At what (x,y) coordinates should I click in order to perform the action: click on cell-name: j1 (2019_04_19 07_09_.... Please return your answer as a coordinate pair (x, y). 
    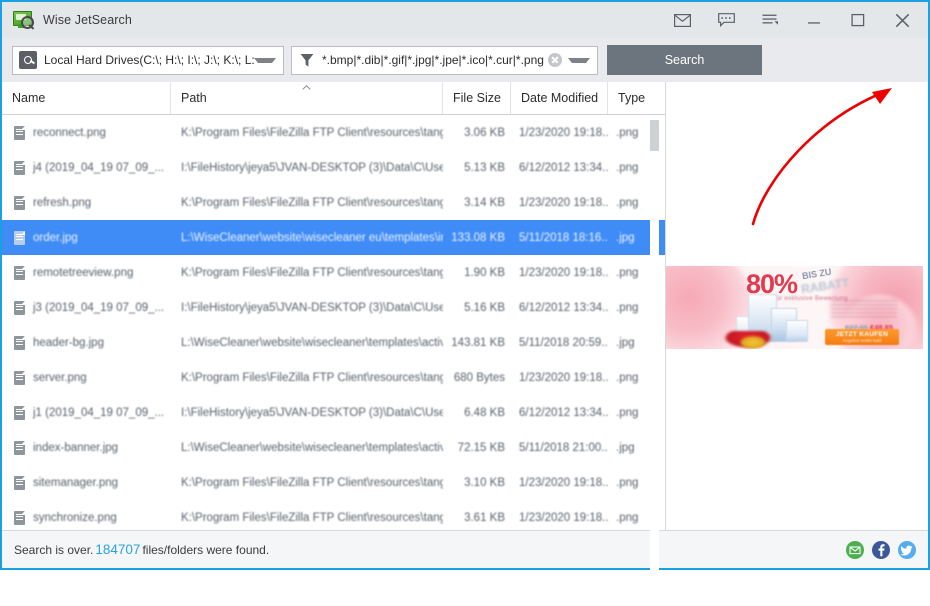
    Looking at the image, I should click on (99, 412).